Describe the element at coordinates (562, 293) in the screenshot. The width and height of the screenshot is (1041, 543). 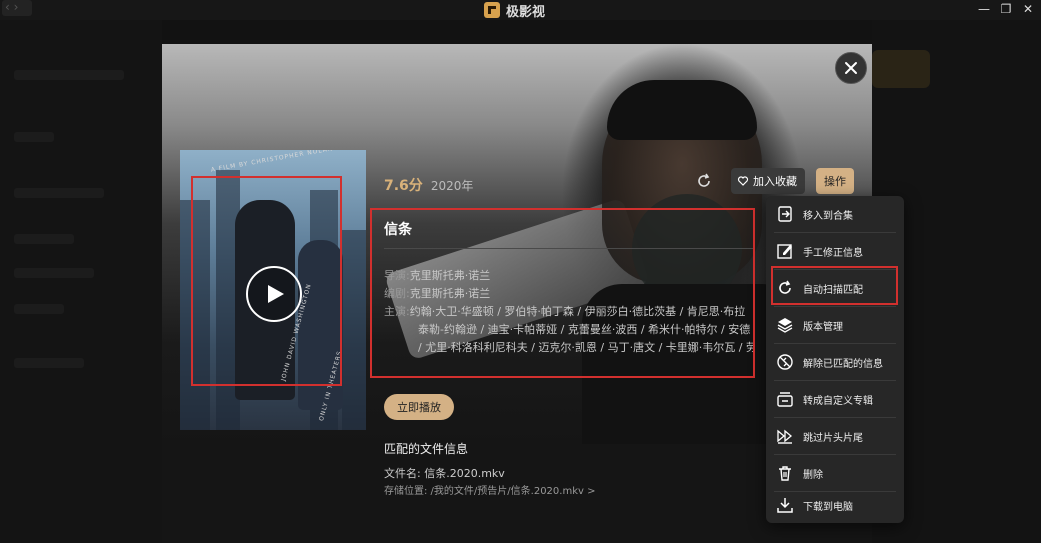
I see `highlight-box-info` at that location.